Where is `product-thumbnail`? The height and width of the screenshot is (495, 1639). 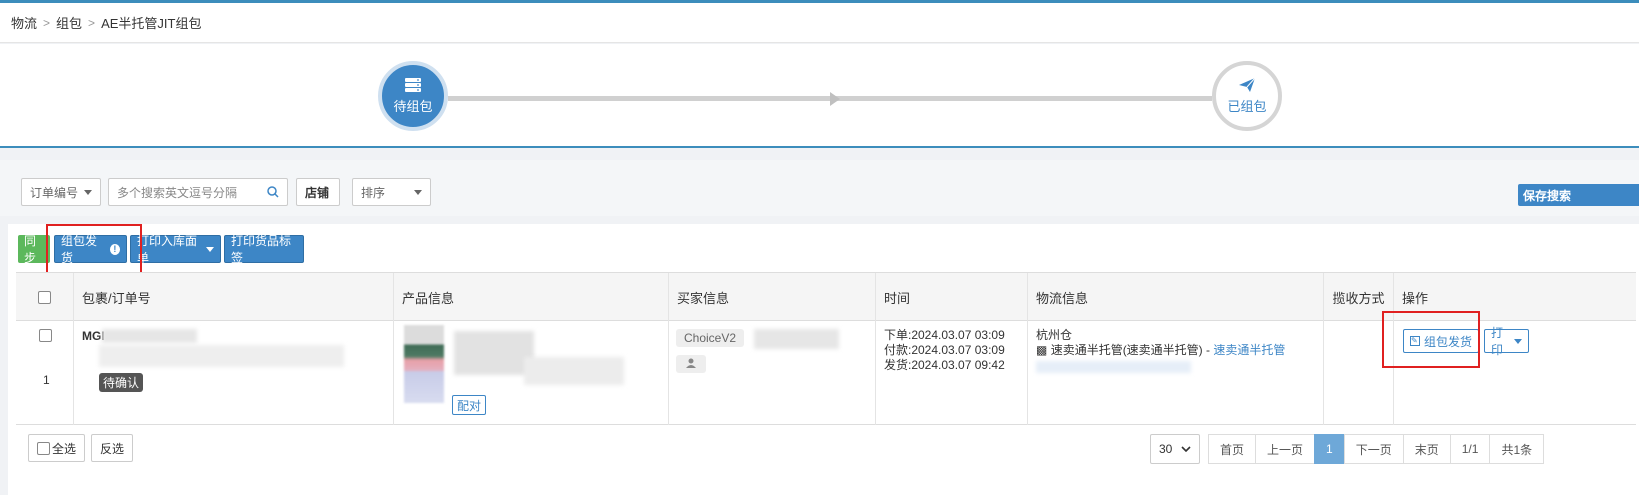 product-thumbnail is located at coordinates (424, 364).